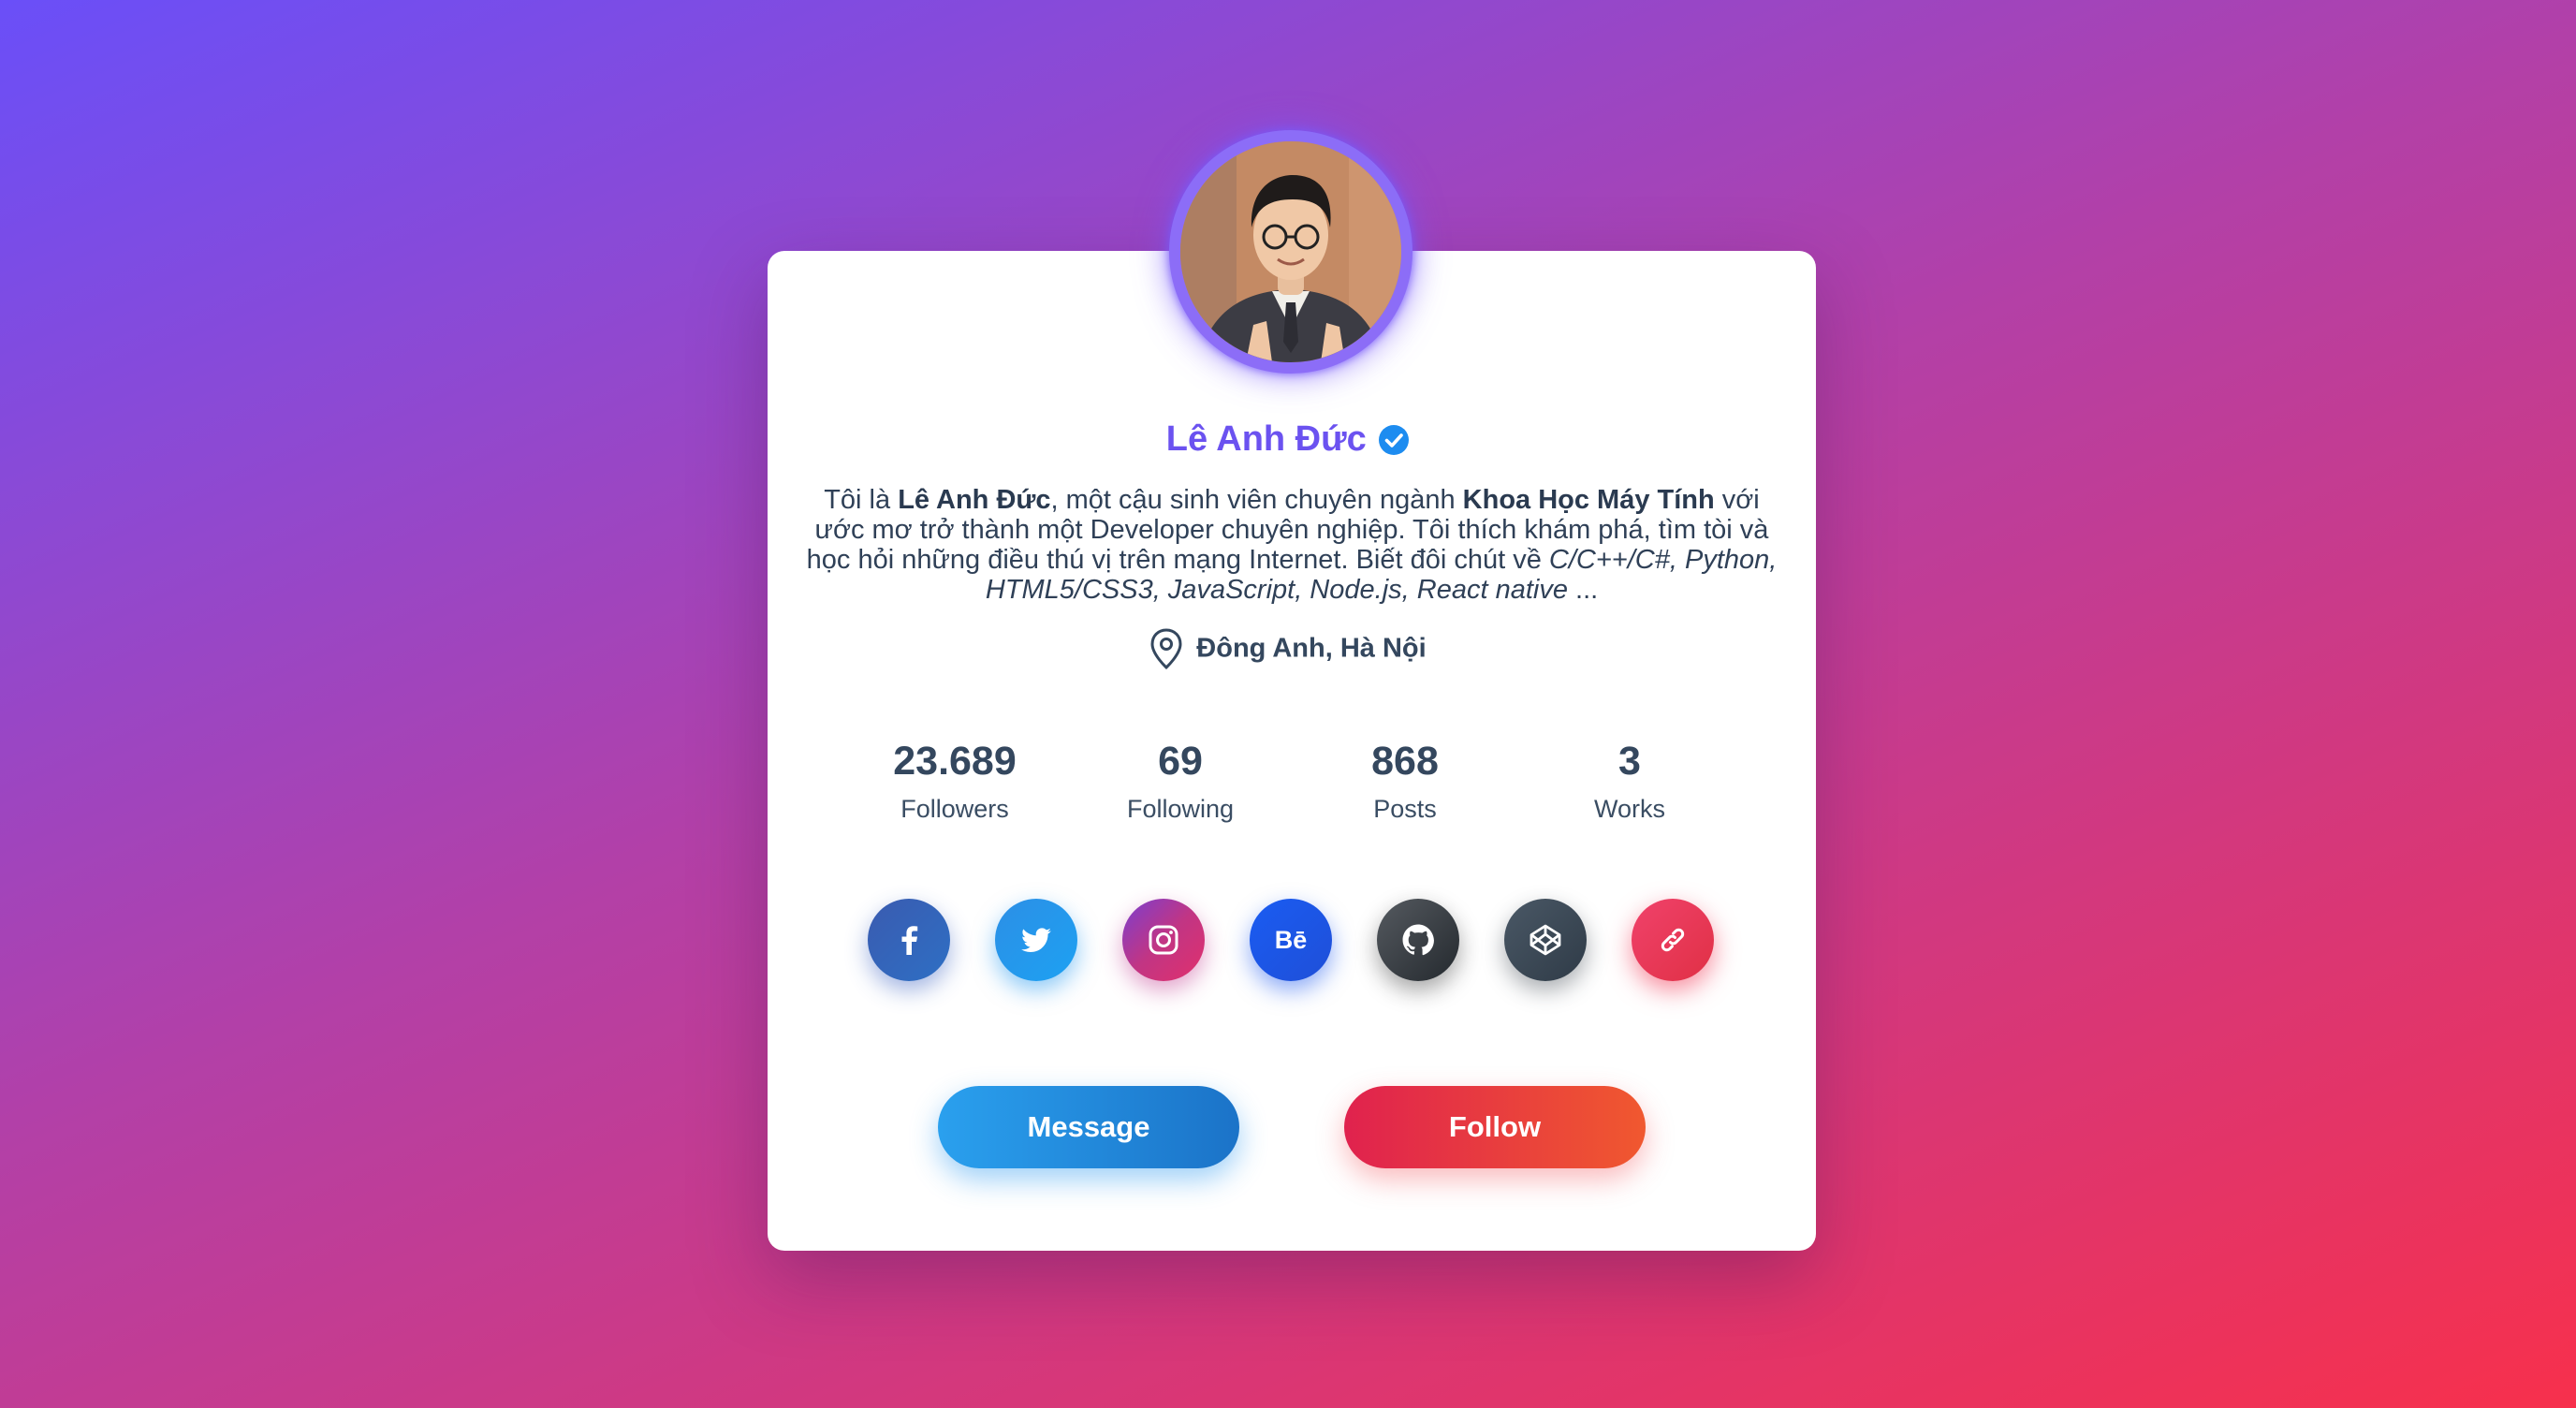  I want to click on profile-name-row: Lê Anh Đức, so click(1288, 439).